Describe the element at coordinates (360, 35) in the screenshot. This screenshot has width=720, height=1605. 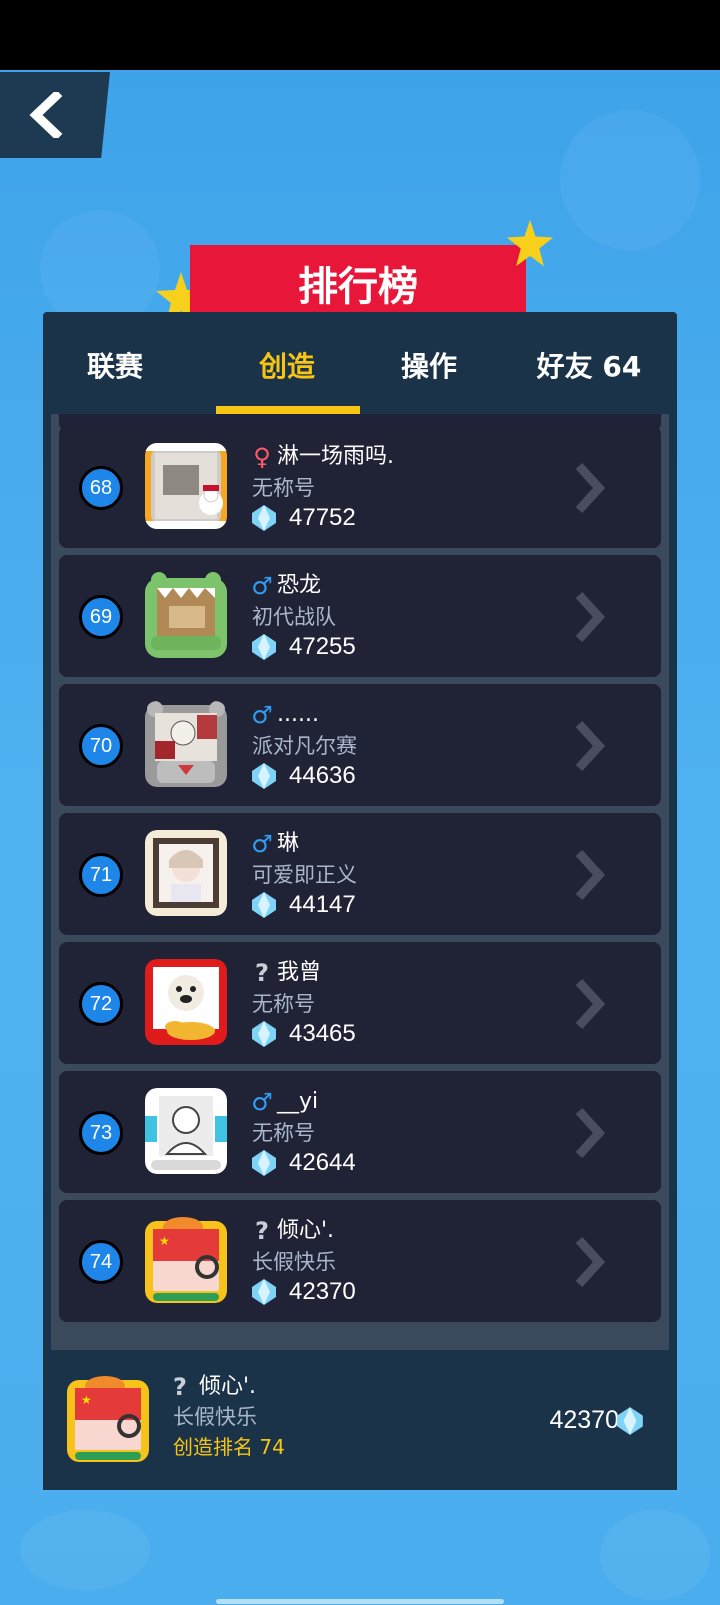
I see `status-bar` at that location.